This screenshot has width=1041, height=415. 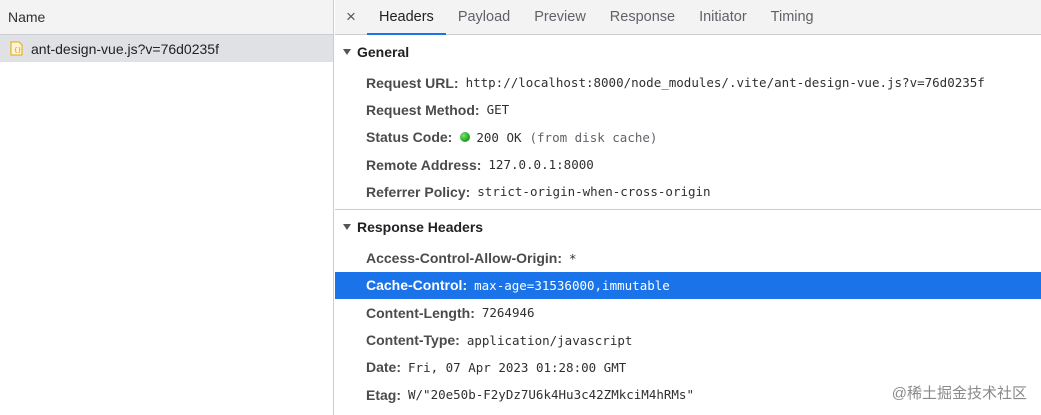 I want to click on header-value: 127.0.0.1:8000, so click(x=541, y=165).